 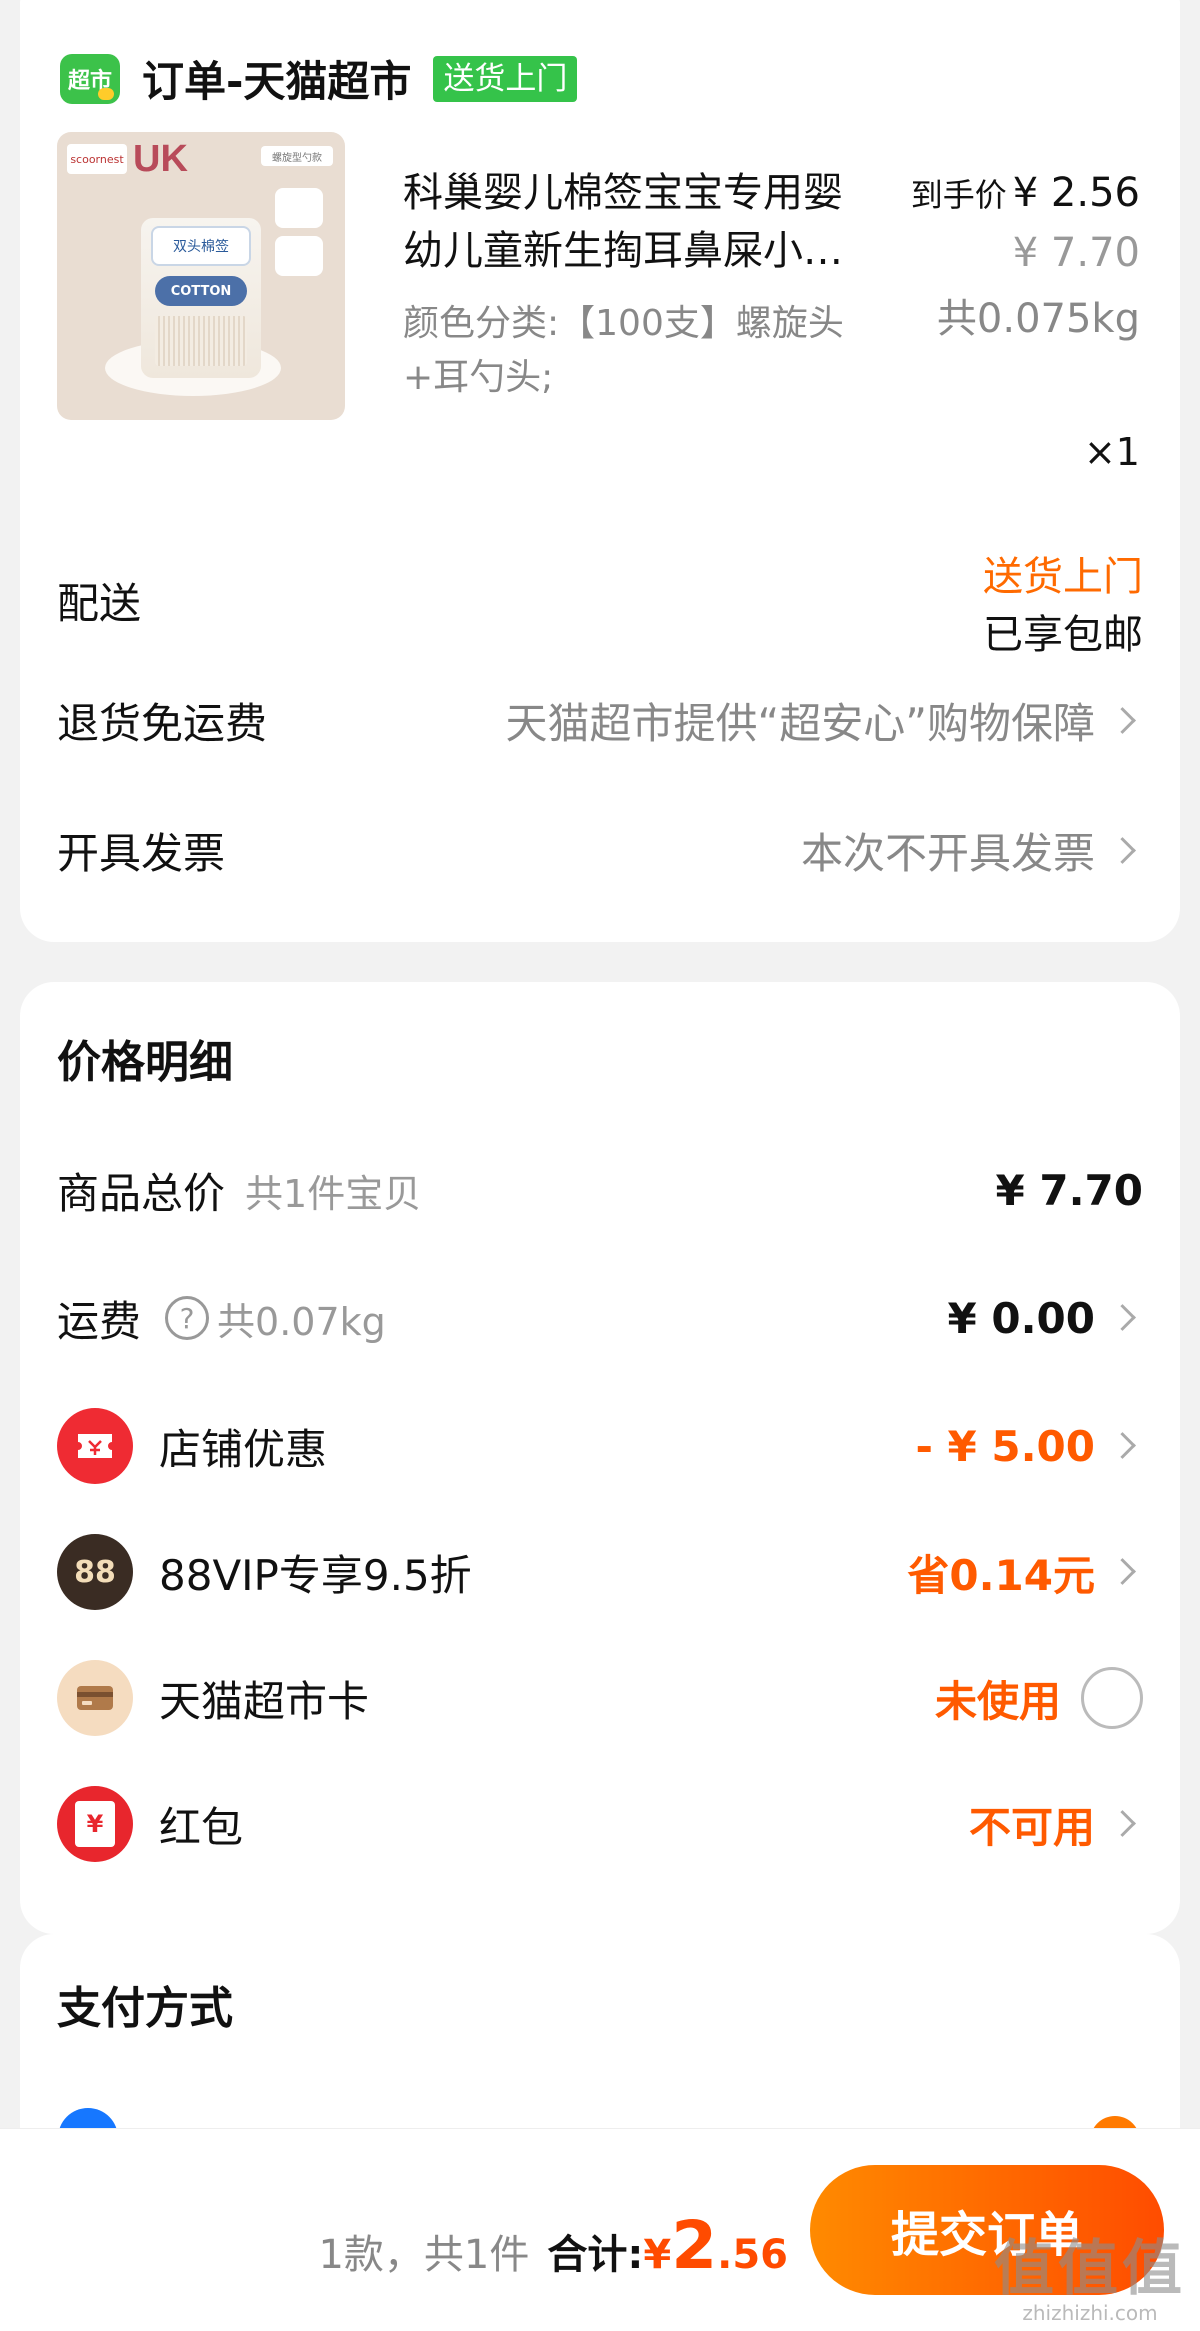 I want to click on watermark-url: zhizhizhi.com, so click(x=1090, y=2313).